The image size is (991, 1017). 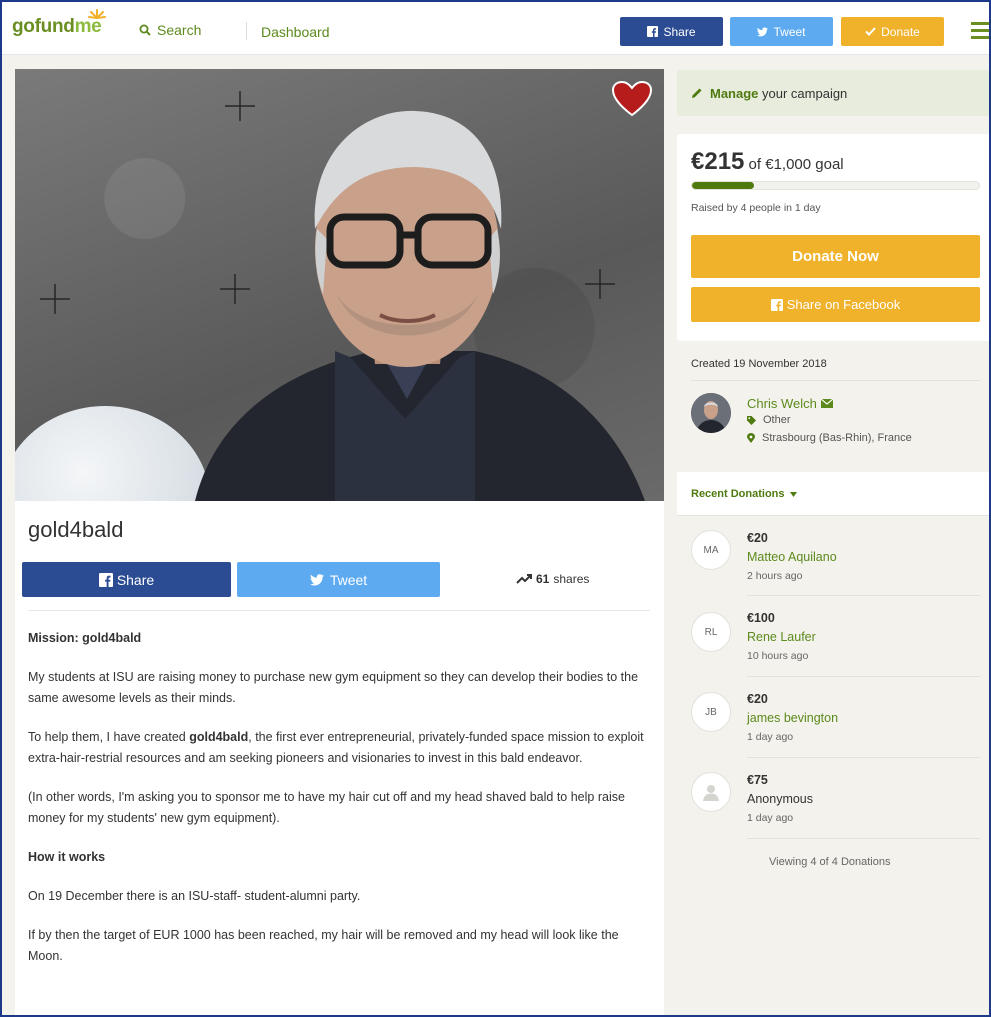 I want to click on donation-time: 10 hours ago, so click(x=778, y=656).